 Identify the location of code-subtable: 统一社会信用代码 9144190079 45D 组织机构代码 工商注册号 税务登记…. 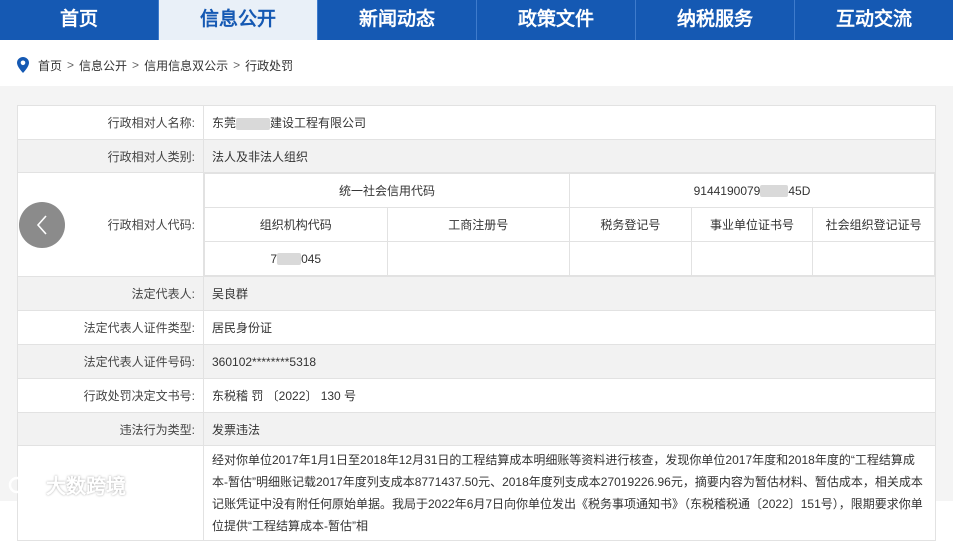
(569, 224).